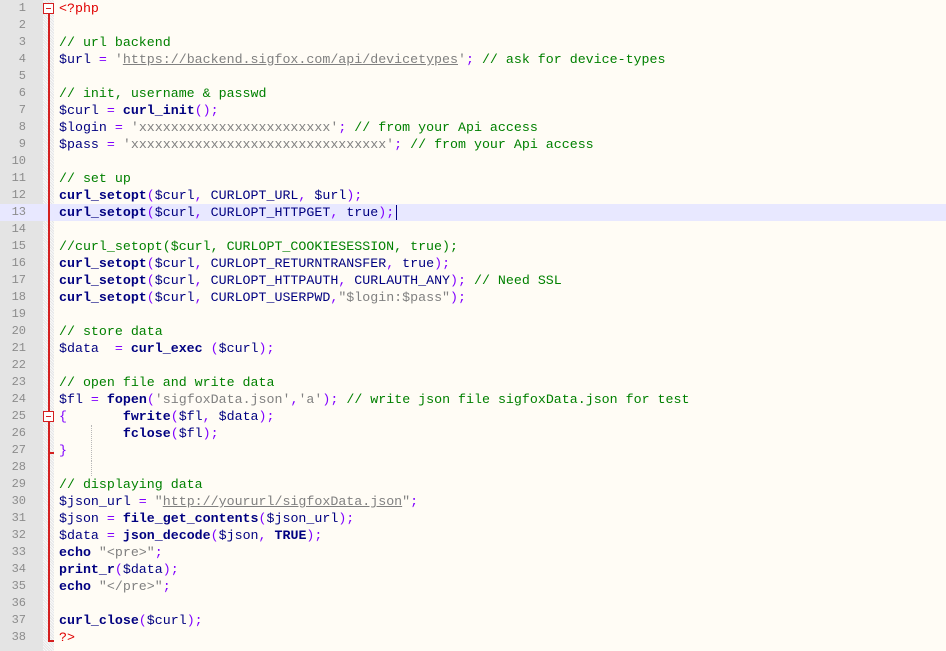 Image resolution: width=946 pixels, height=651 pixels. I want to click on code-line: 29 // displaying data, so click(473, 484).